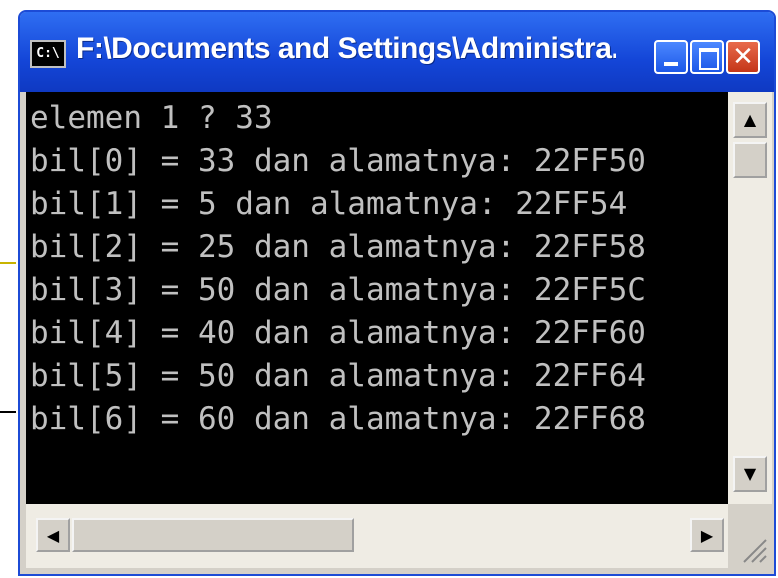 This screenshot has width=778, height=578. I want to click on console-app-icon: C:\, so click(48, 54).